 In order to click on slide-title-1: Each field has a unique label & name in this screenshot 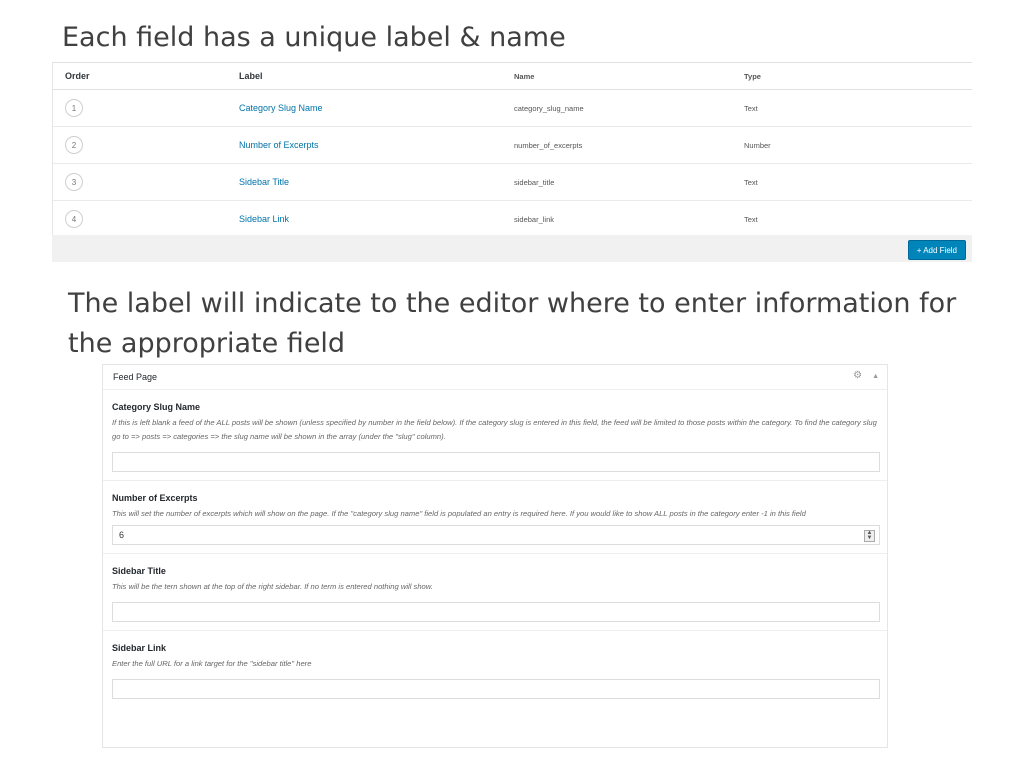, I will do `click(314, 37)`.